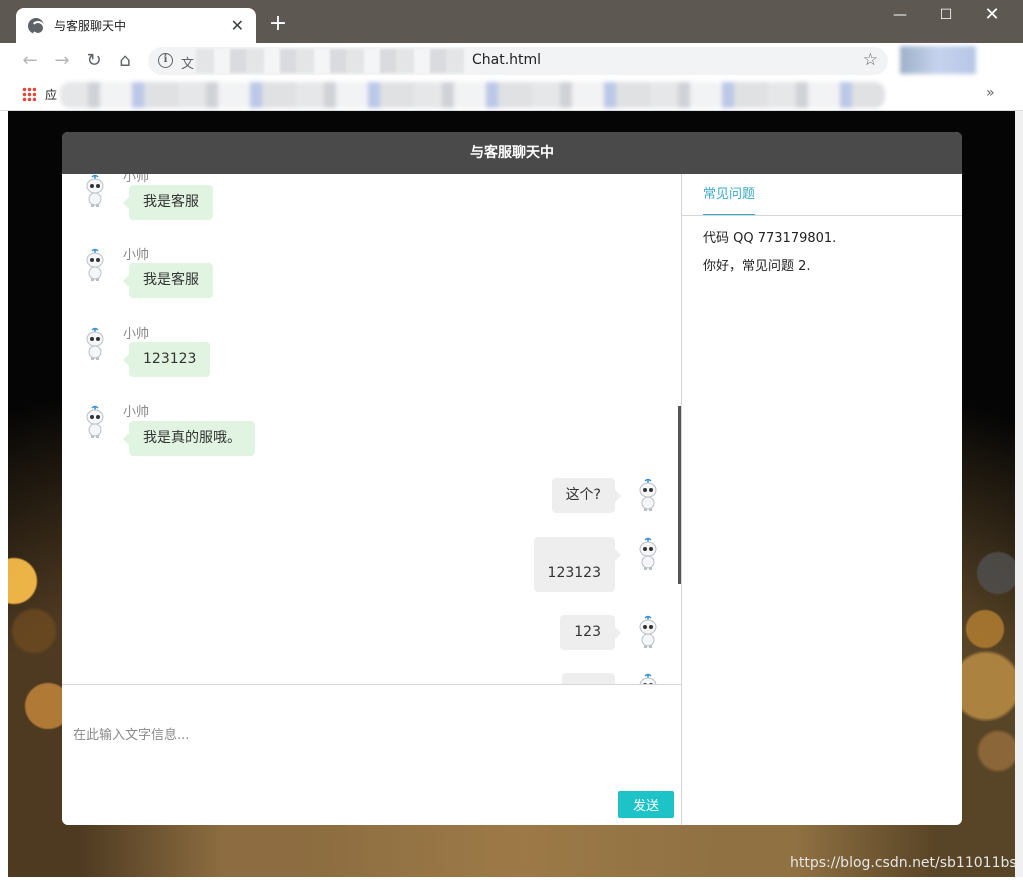 The image size is (1023, 883). Describe the element at coordinates (946, 15) in the screenshot. I see `maximize-button: ☐` at that location.